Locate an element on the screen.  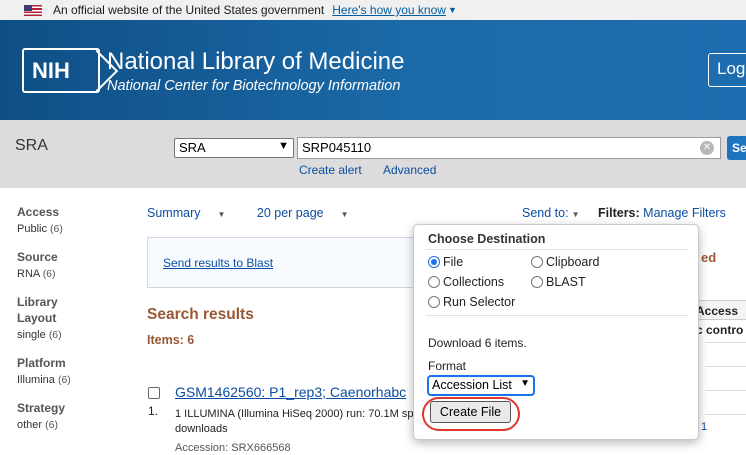
heres-how-you-know-link: Here's how you know is located at coordinates (389, 10).